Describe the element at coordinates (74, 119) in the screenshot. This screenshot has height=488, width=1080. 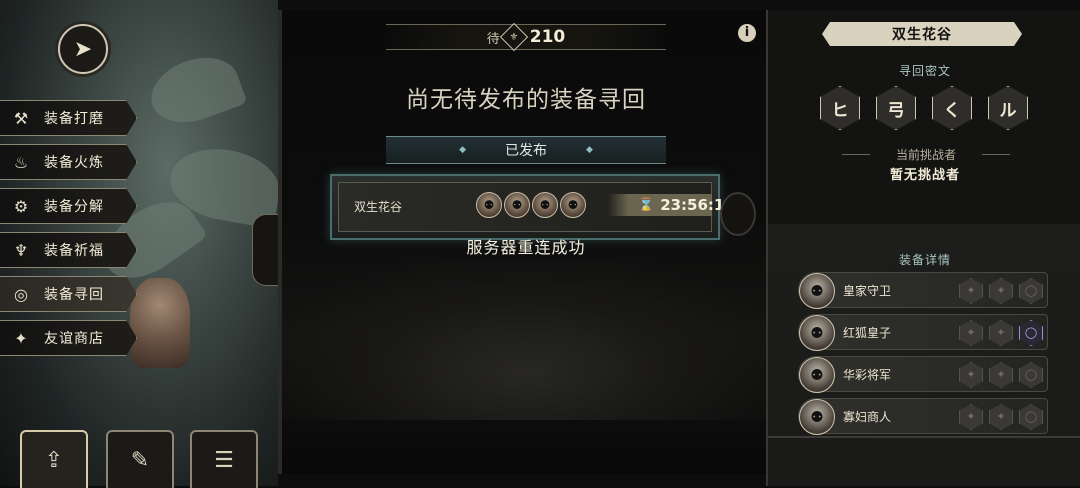
I see `menu-item-label: 装备打磨` at that location.